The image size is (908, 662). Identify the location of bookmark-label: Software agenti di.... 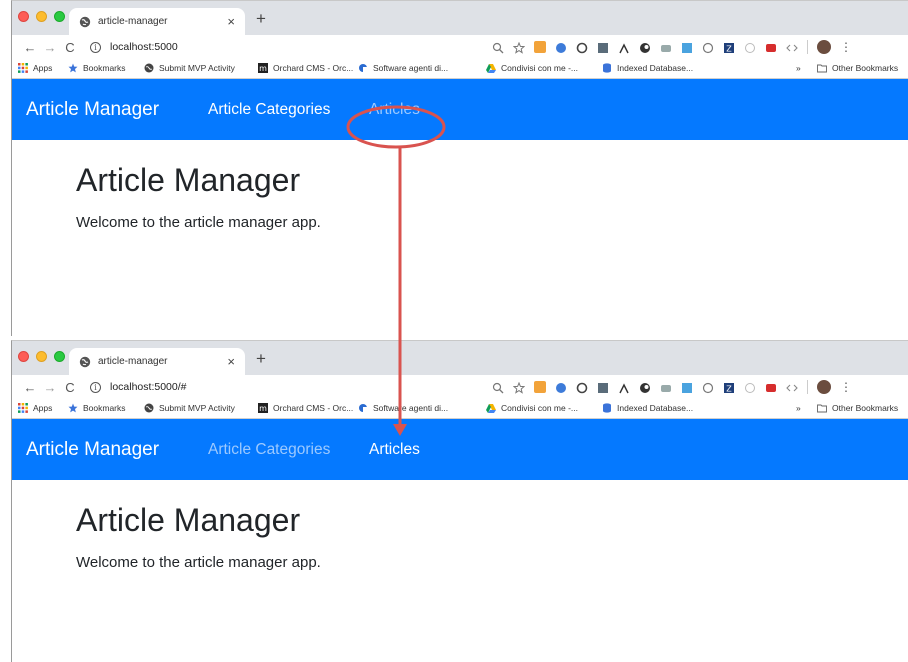
(411, 408).